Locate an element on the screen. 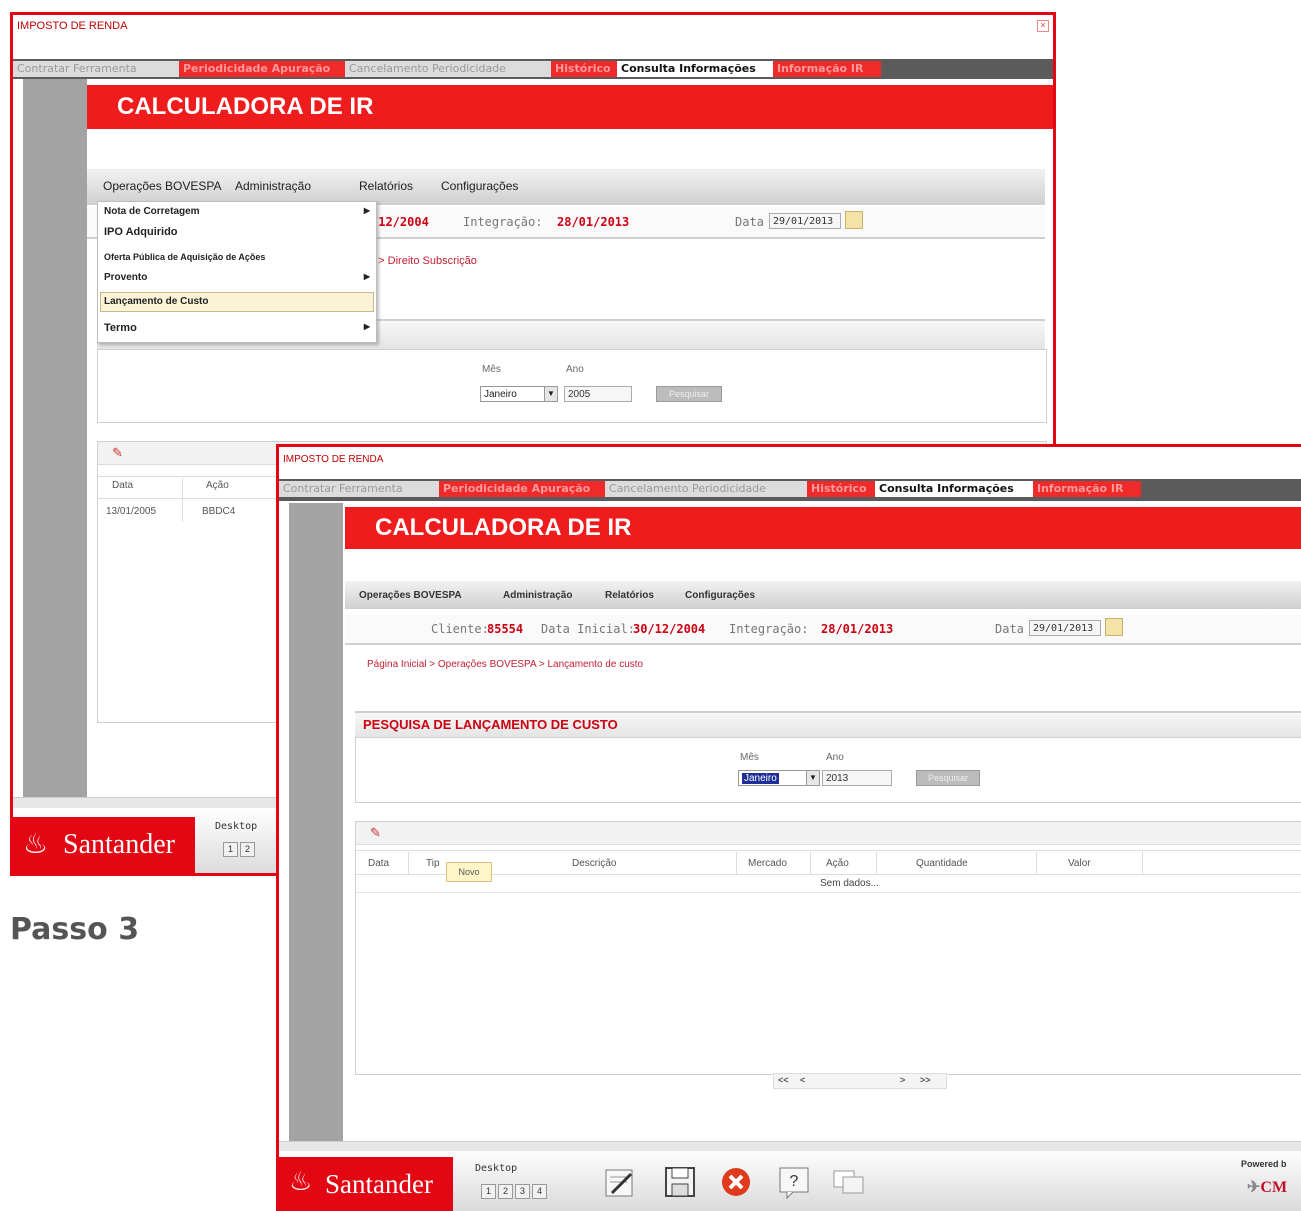  pager-first: << is located at coordinates (783, 1080).